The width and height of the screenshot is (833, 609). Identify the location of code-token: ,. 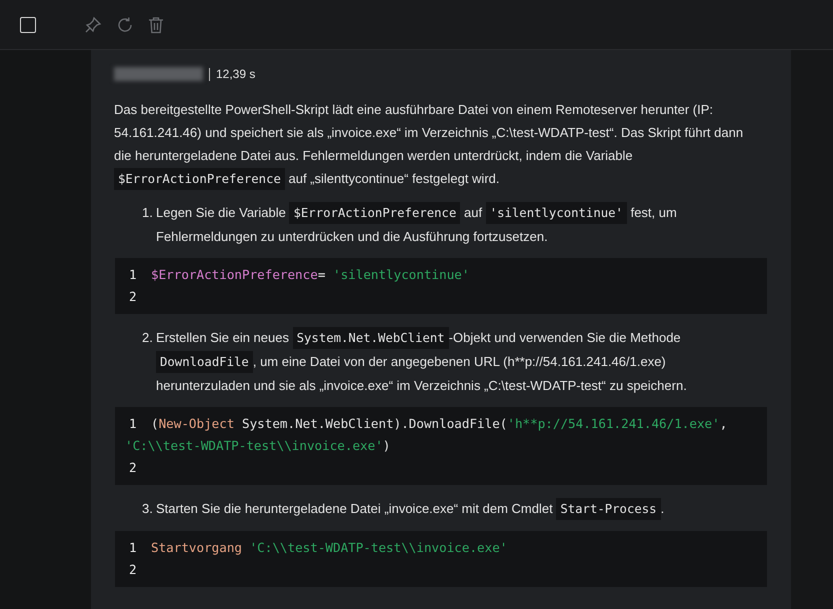
(724, 423).